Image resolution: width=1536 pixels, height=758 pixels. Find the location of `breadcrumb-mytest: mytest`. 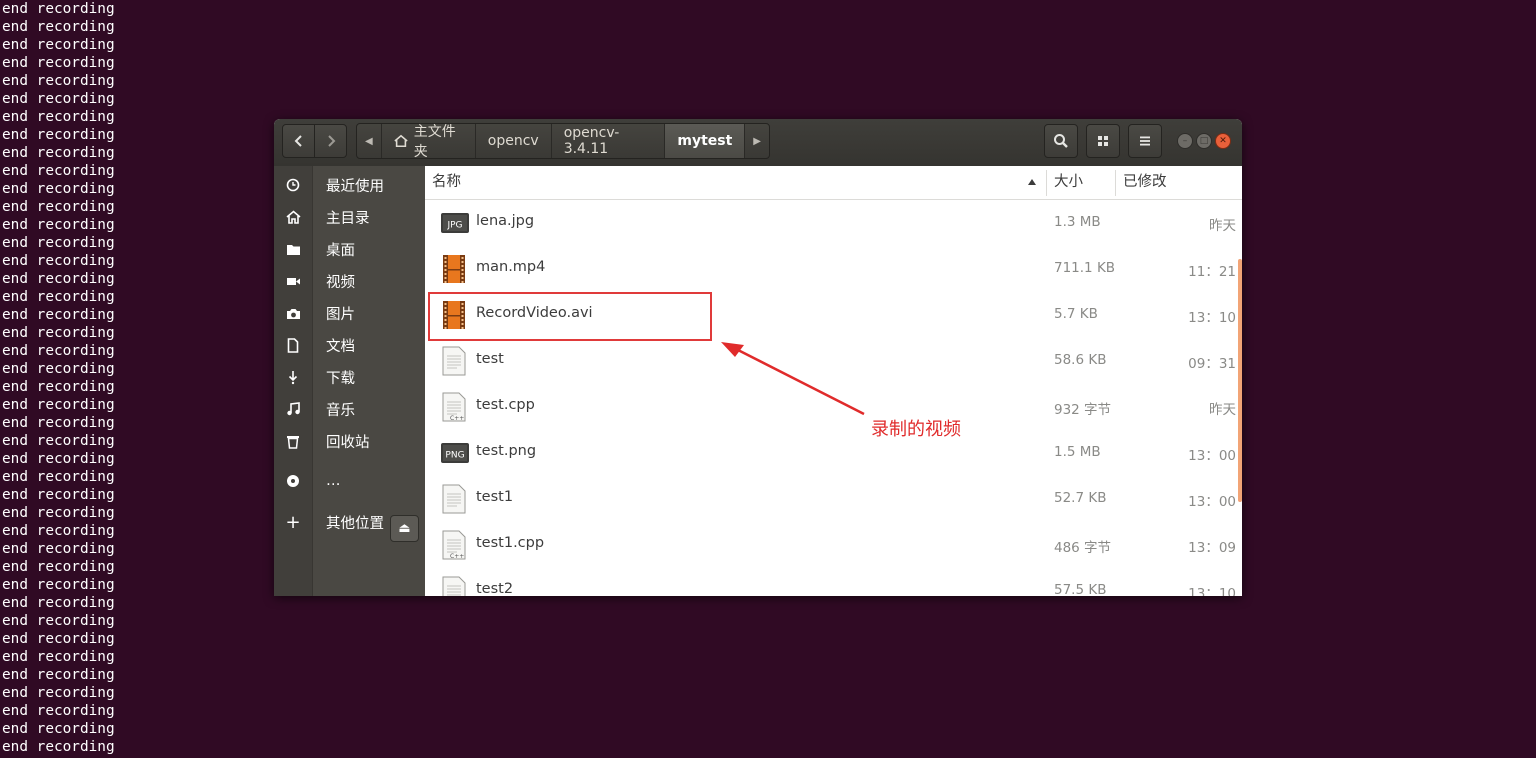

breadcrumb-mytest: mytest is located at coordinates (705, 141).